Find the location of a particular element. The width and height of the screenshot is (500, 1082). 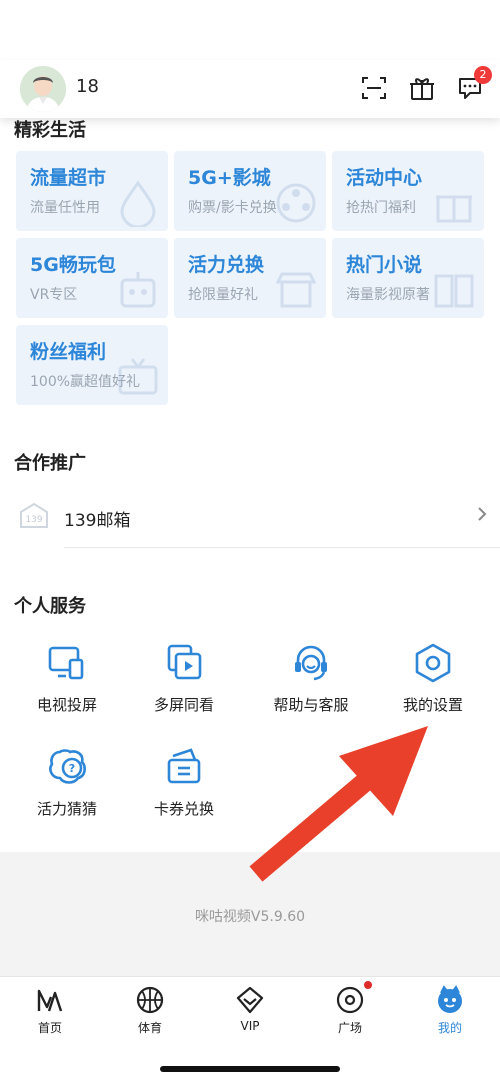

divider is located at coordinates (282, 547).